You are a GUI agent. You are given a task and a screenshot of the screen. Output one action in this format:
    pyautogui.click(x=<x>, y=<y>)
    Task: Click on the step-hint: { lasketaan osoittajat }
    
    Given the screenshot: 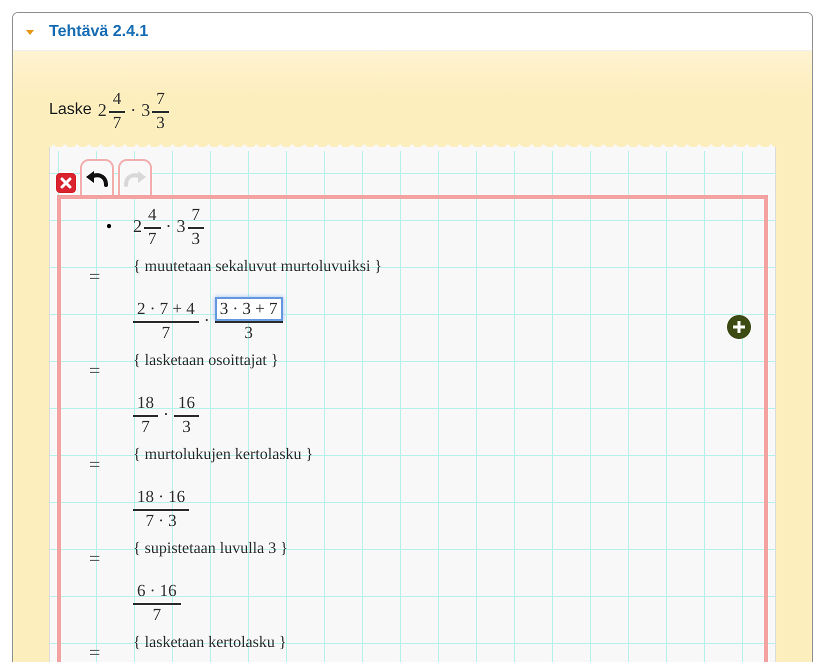 What is the action you would take?
    pyautogui.click(x=206, y=361)
    